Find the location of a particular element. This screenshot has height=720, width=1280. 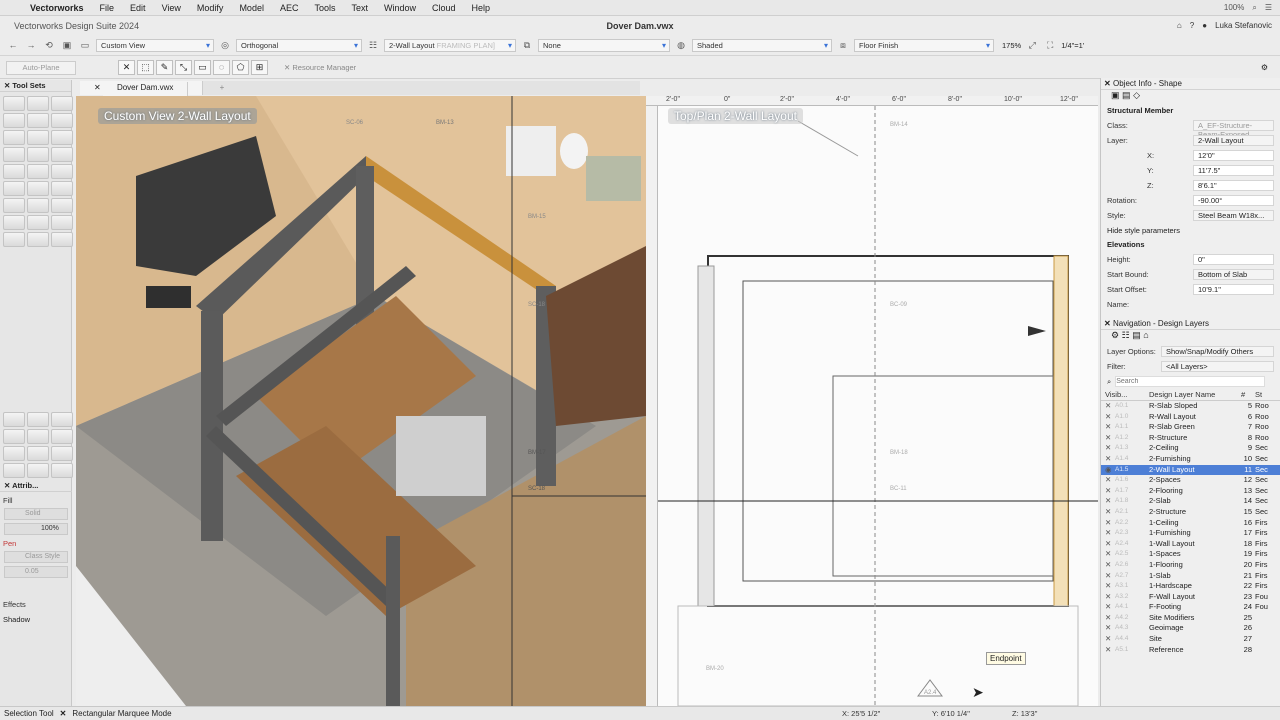

pen-weight-field: 0.05 is located at coordinates (36, 572).